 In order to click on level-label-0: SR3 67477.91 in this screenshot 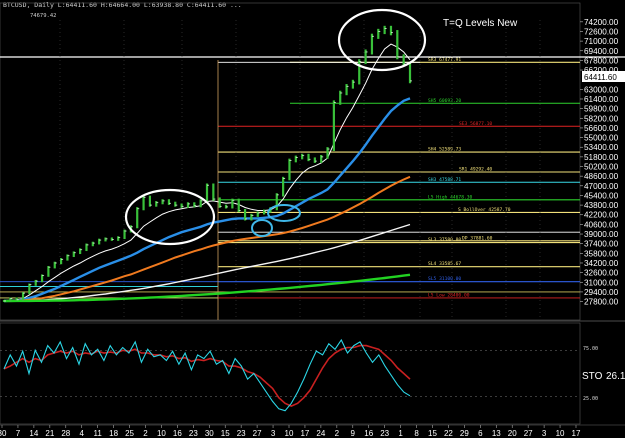, I will do `click(444, 60)`.